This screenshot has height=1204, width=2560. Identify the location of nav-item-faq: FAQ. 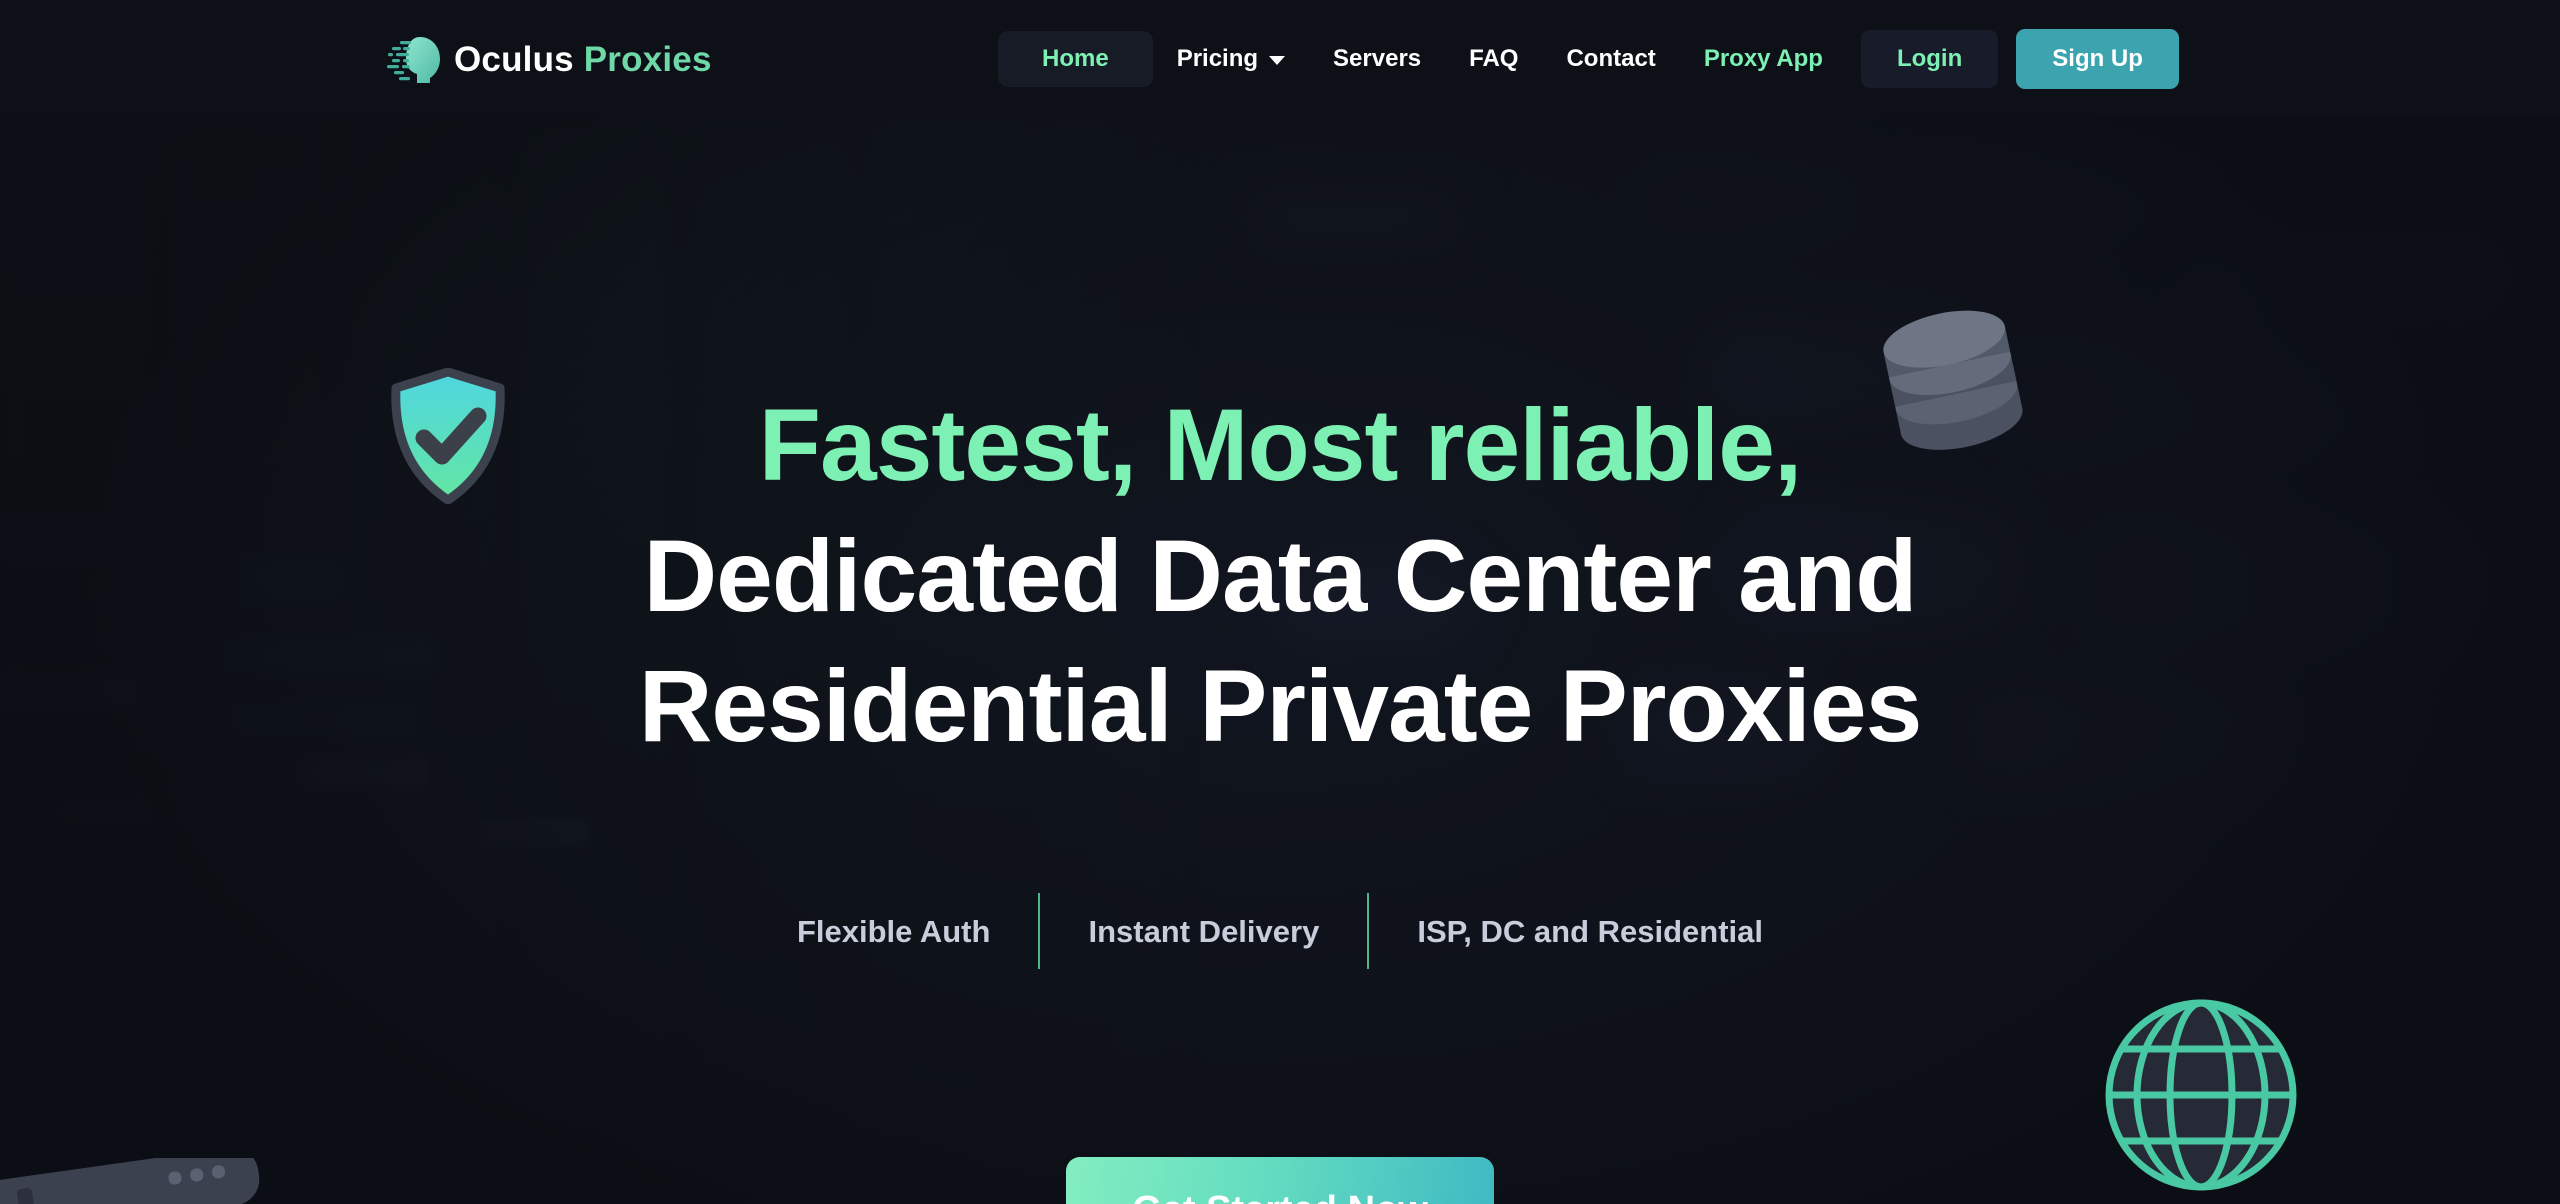
(1493, 59).